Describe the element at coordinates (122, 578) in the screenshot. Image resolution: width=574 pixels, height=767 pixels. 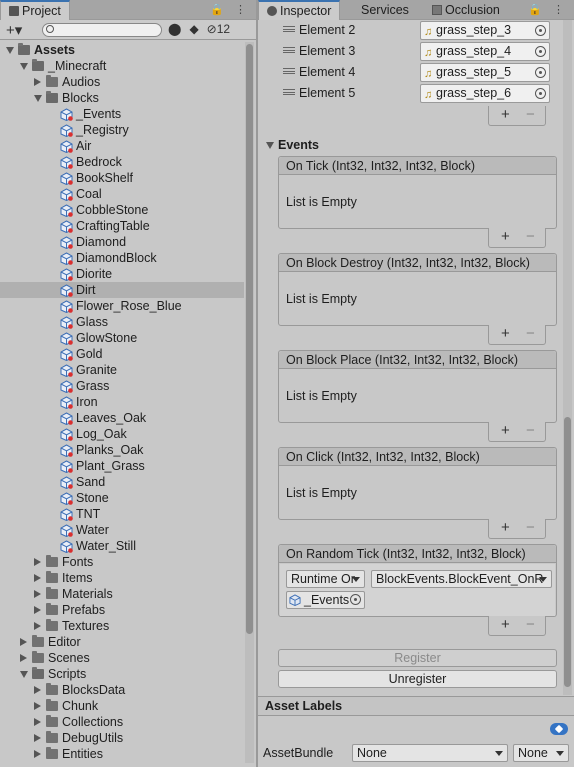
I see `tree-folder: Items` at that location.